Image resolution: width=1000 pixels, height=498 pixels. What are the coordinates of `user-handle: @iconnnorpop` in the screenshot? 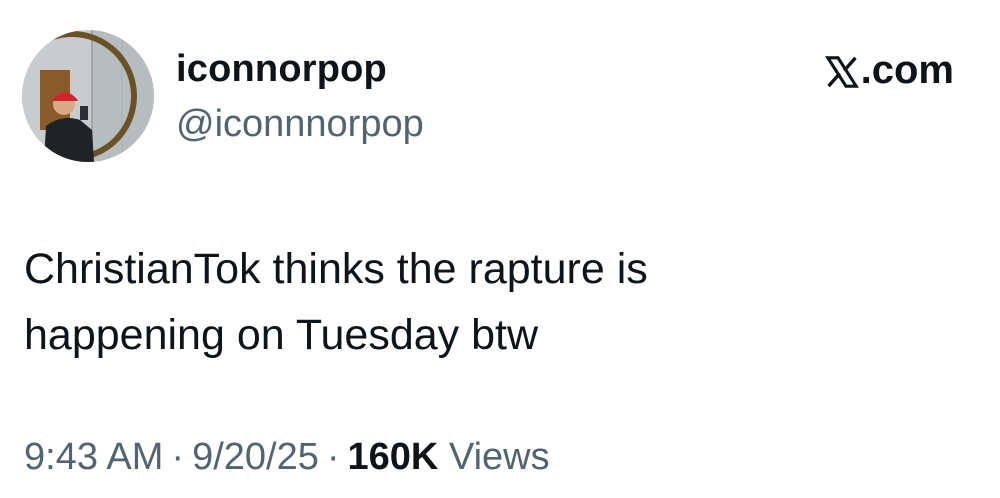 It's located at (300, 124).